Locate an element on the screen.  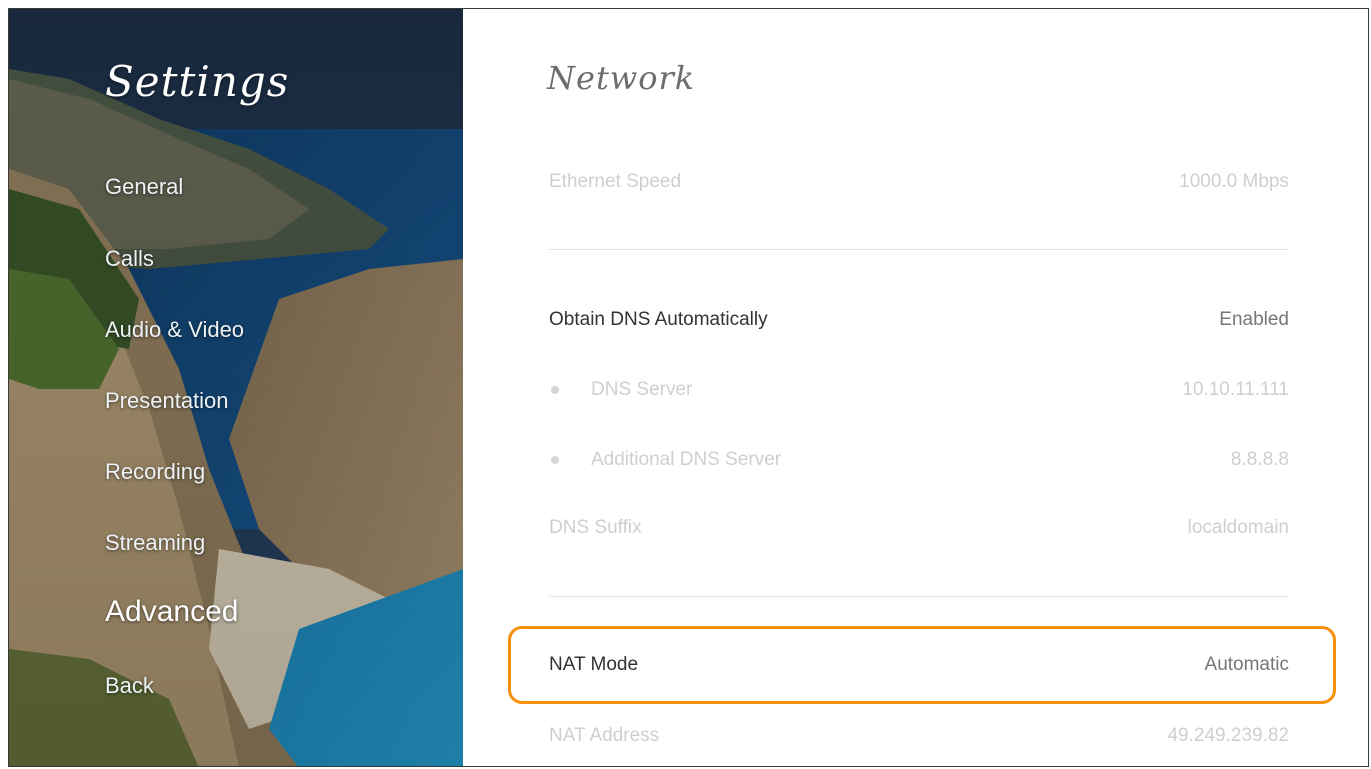
row-label: Obtain DNS Automatically is located at coordinates (658, 319).